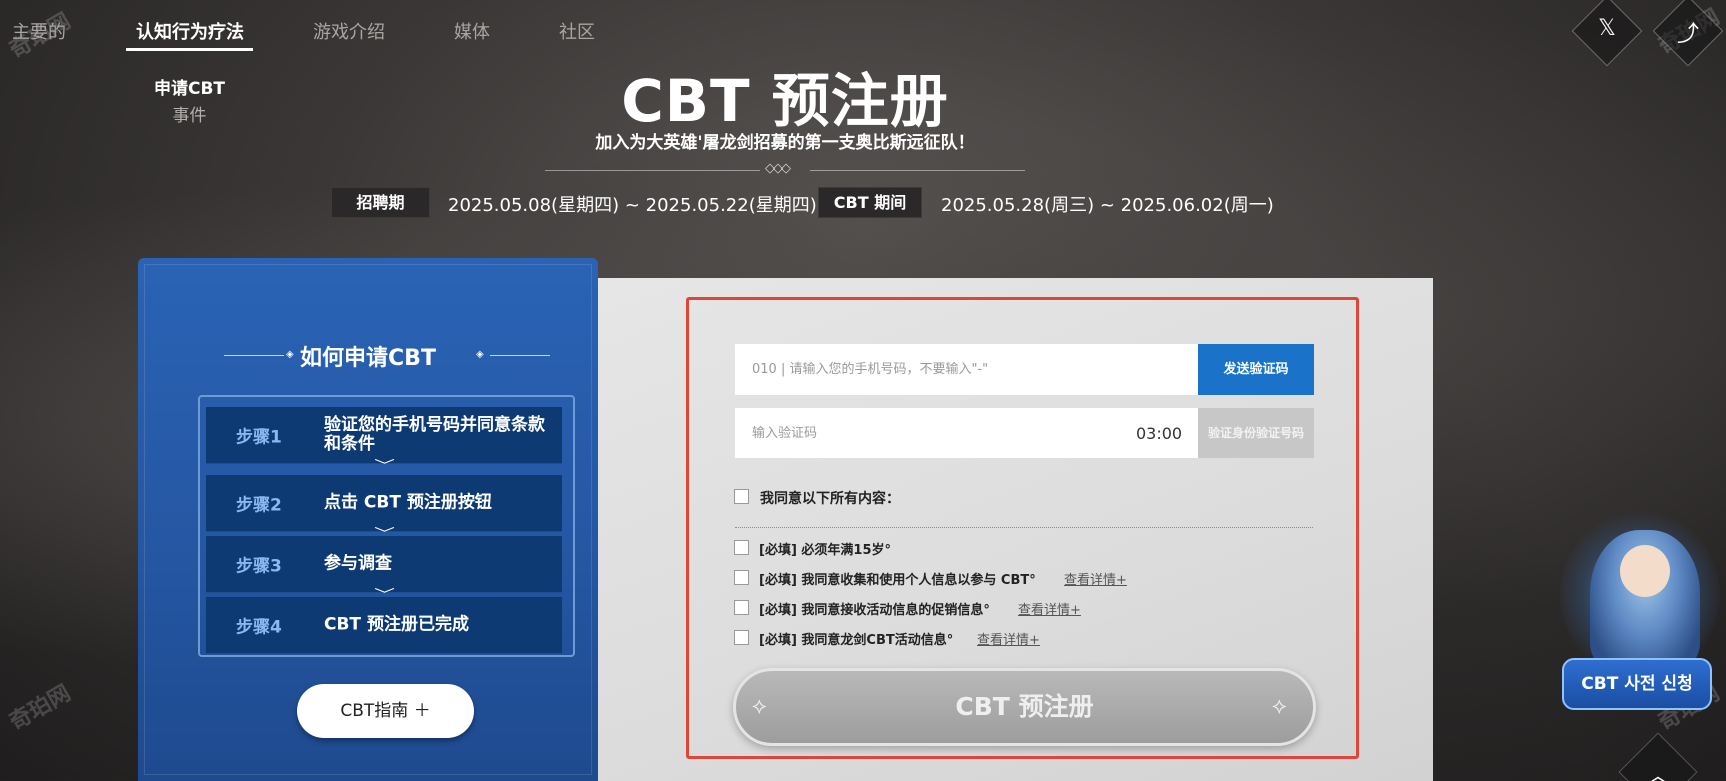 Image resolution: width=1726 pixels, height=781 pixels. I want to click on step-3: 步骤3 参与调查 ﹀, so click(384, 569).